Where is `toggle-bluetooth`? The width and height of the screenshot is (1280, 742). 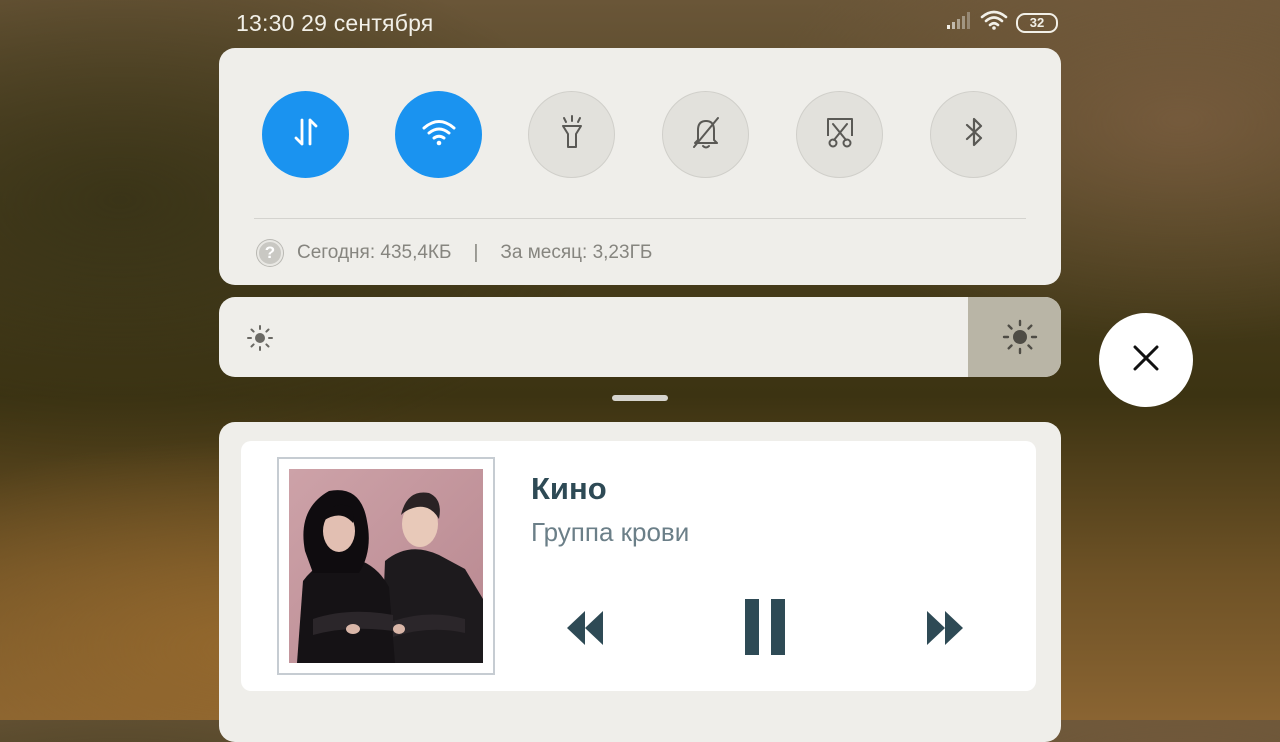
toggle-bluetooth is located at coordinates (973, 134).